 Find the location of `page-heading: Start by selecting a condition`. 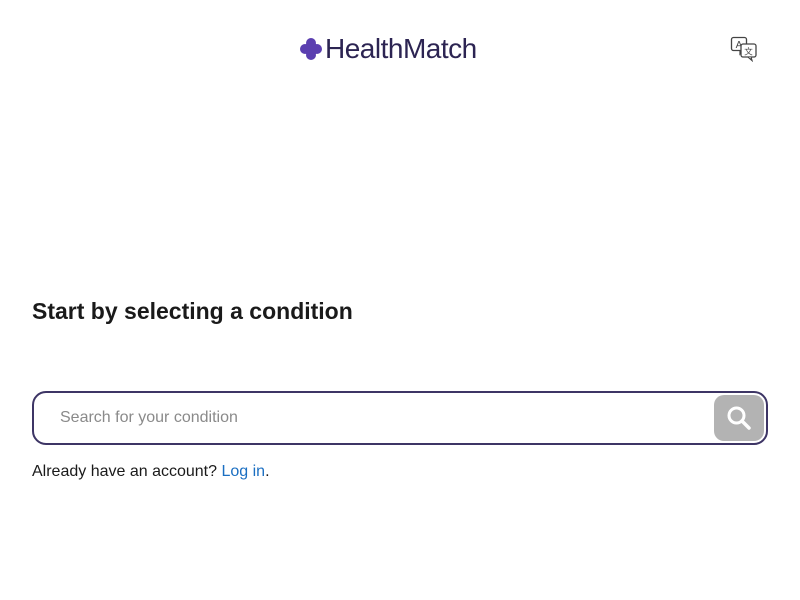

page-heading: Start by selecting a condition is located at coordinates (192, 311).